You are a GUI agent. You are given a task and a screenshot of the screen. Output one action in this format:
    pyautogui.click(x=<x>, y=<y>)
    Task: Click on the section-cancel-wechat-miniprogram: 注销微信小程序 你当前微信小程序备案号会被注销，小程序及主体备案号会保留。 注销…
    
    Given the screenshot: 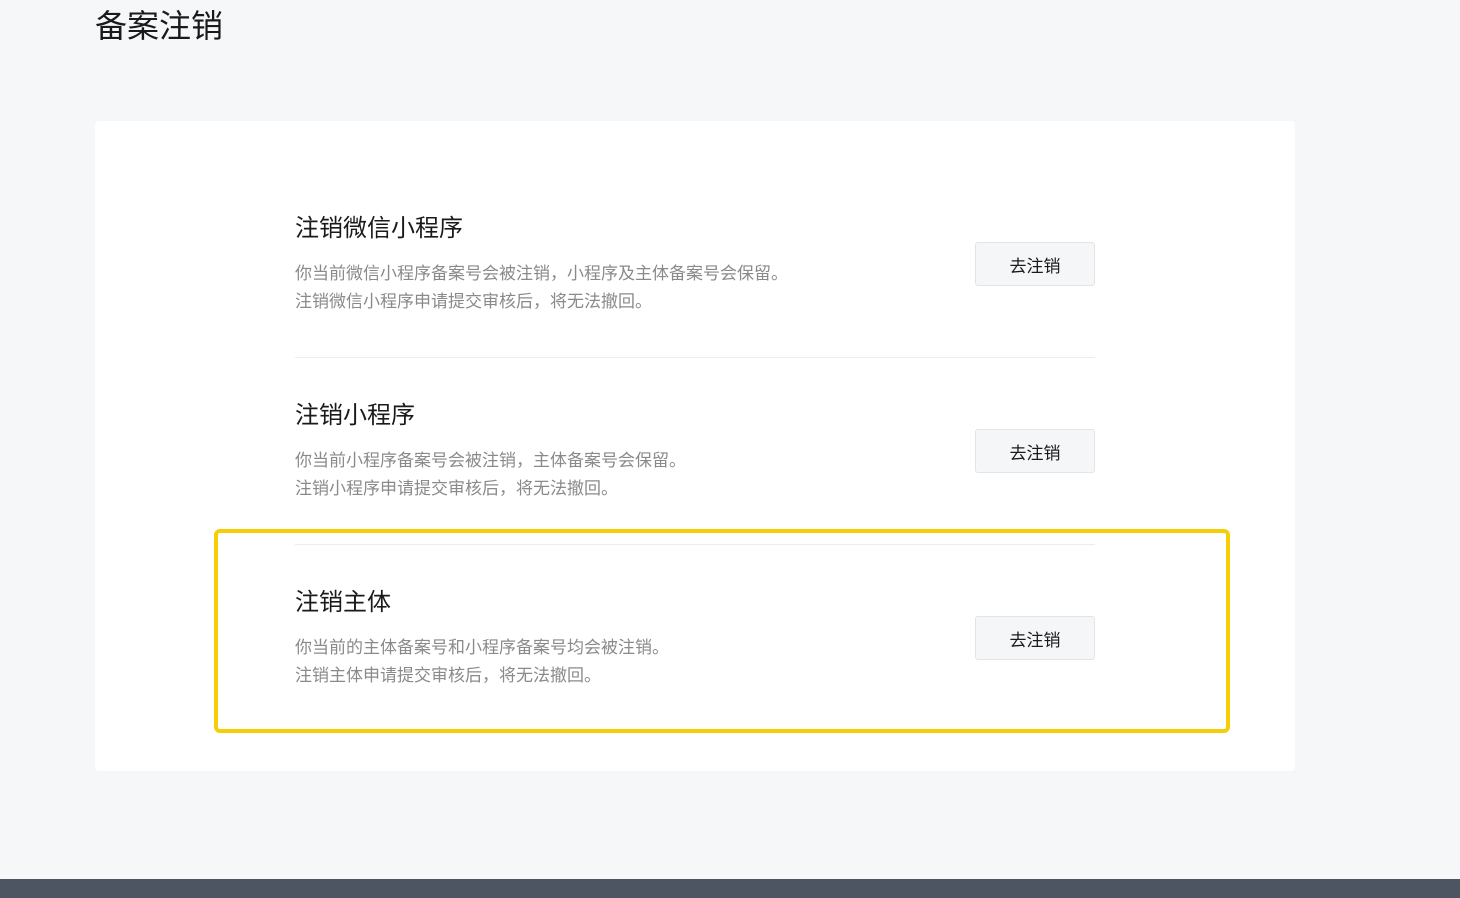 What is the action you would take?
    pyautogui.click(x=695, y=264)
    